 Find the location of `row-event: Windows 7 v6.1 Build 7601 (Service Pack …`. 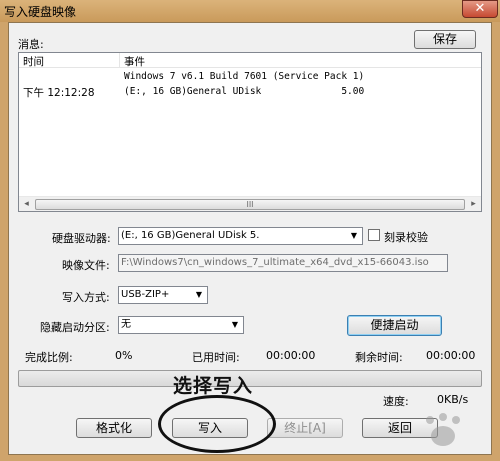

row-event: Windows 7 v6.1 Build 7601 (Service Pack … is located at coordinates (244, 76).